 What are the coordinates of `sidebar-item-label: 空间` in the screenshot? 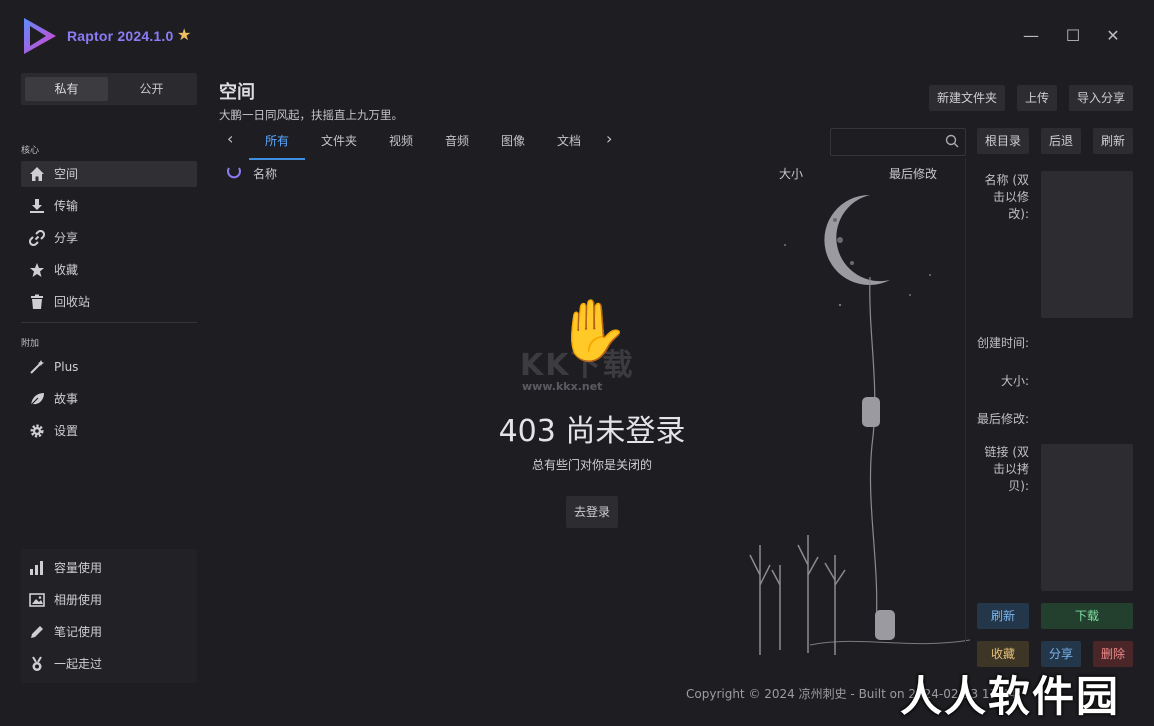 It's located at (66, 174).